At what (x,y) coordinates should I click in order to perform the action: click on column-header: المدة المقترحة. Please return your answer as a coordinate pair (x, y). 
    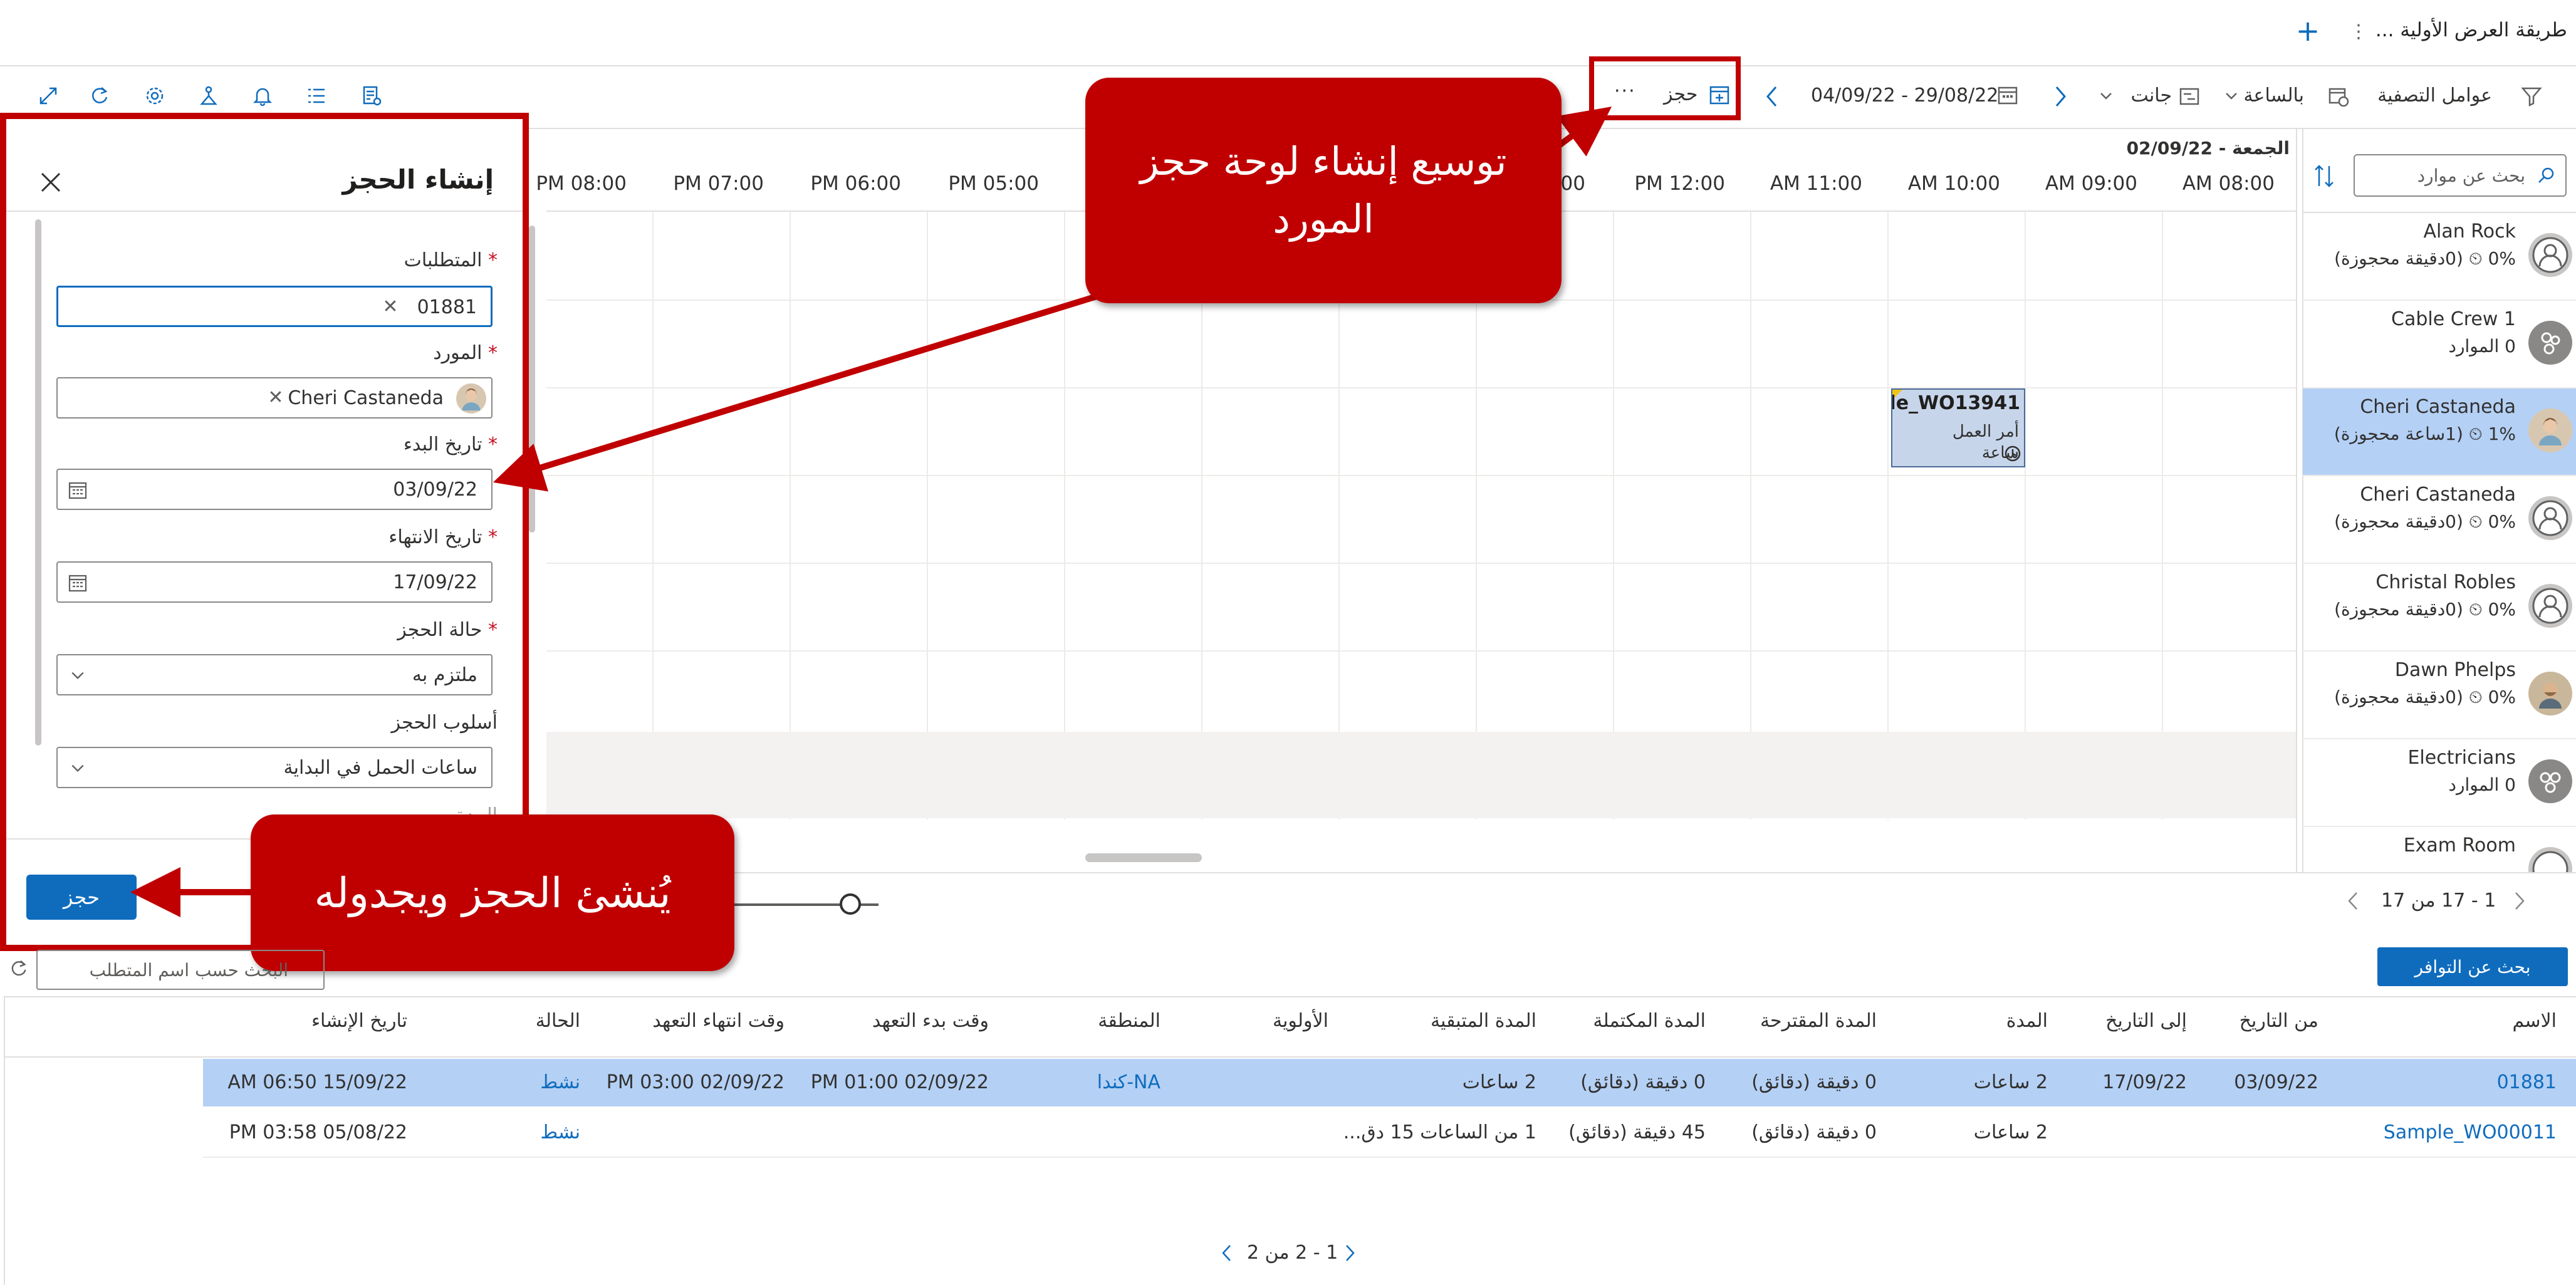
    Looking at the image, I should click on (1819, 1021).